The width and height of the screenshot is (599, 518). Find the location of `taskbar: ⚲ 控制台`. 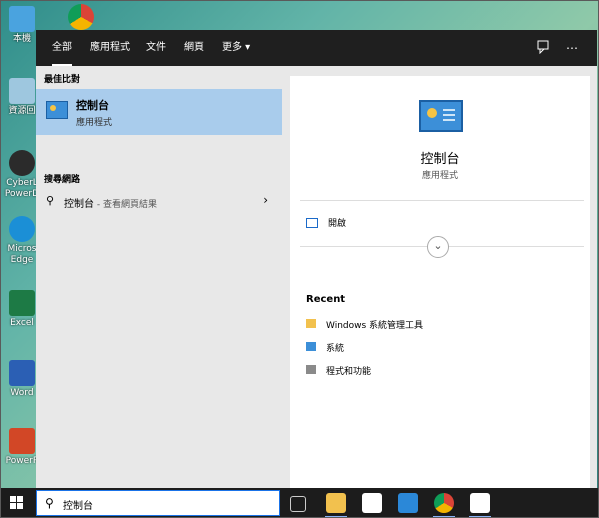

taskbar: ⚲ 控制台 is located at coordinates (299, 503).